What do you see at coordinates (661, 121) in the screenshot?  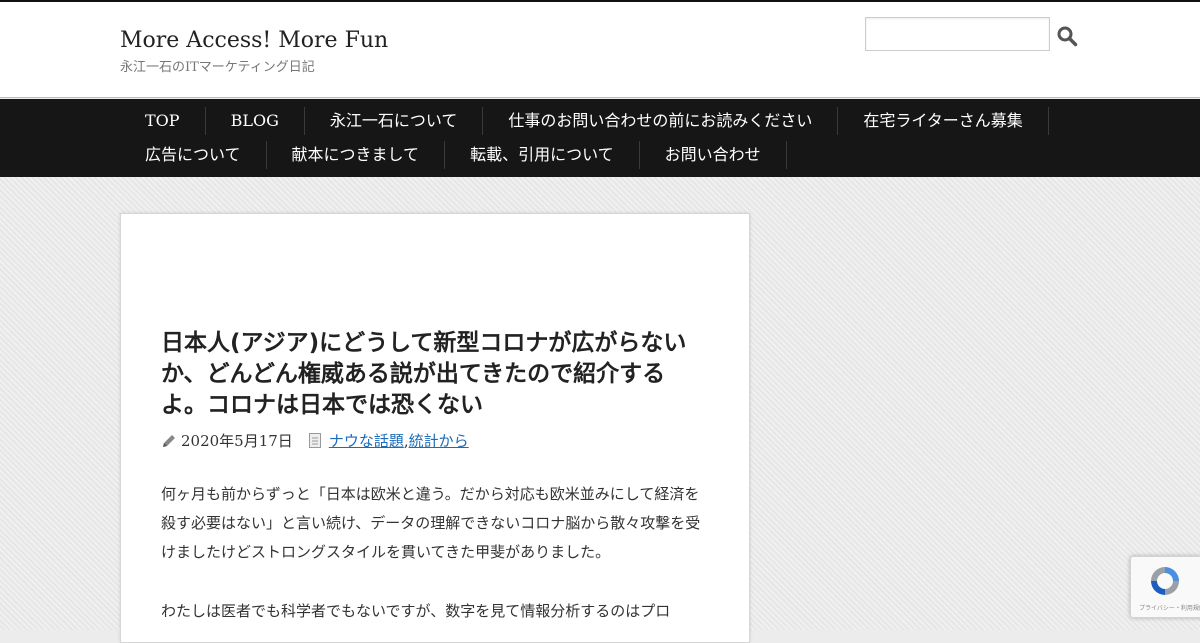 I see `nav-item-work-inquiry-notice: 仕事のお問い合わせの前にお読みください` at bounding box center [661, 121].